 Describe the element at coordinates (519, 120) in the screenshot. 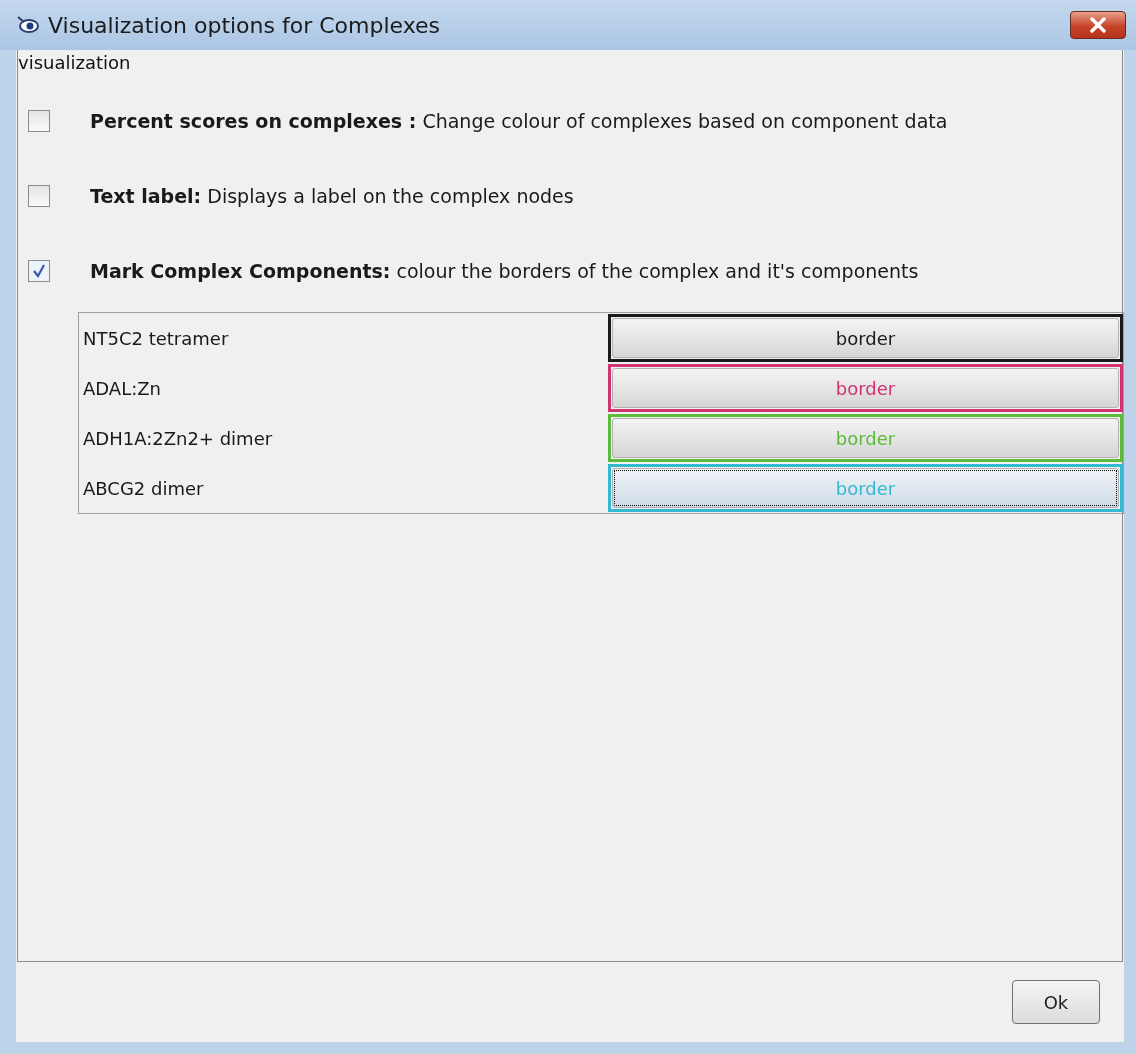

I see `option-label: Percent scores on complexes : Change colour of complexes based on component data` at that location.